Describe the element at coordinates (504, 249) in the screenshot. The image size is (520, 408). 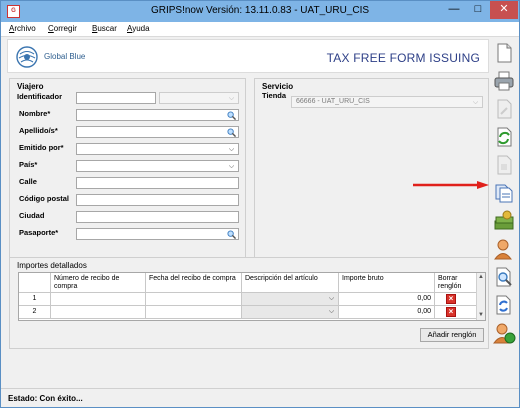
I see `customer-icon` at that location.